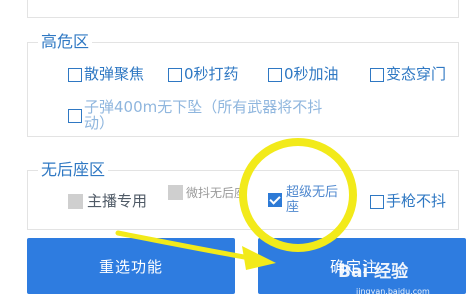 The image size is (468, 305). What do you see at coordinates (211, 74) in the screenshot?
I see `option-label: 0秒打药` at bounding box center [211, 74].